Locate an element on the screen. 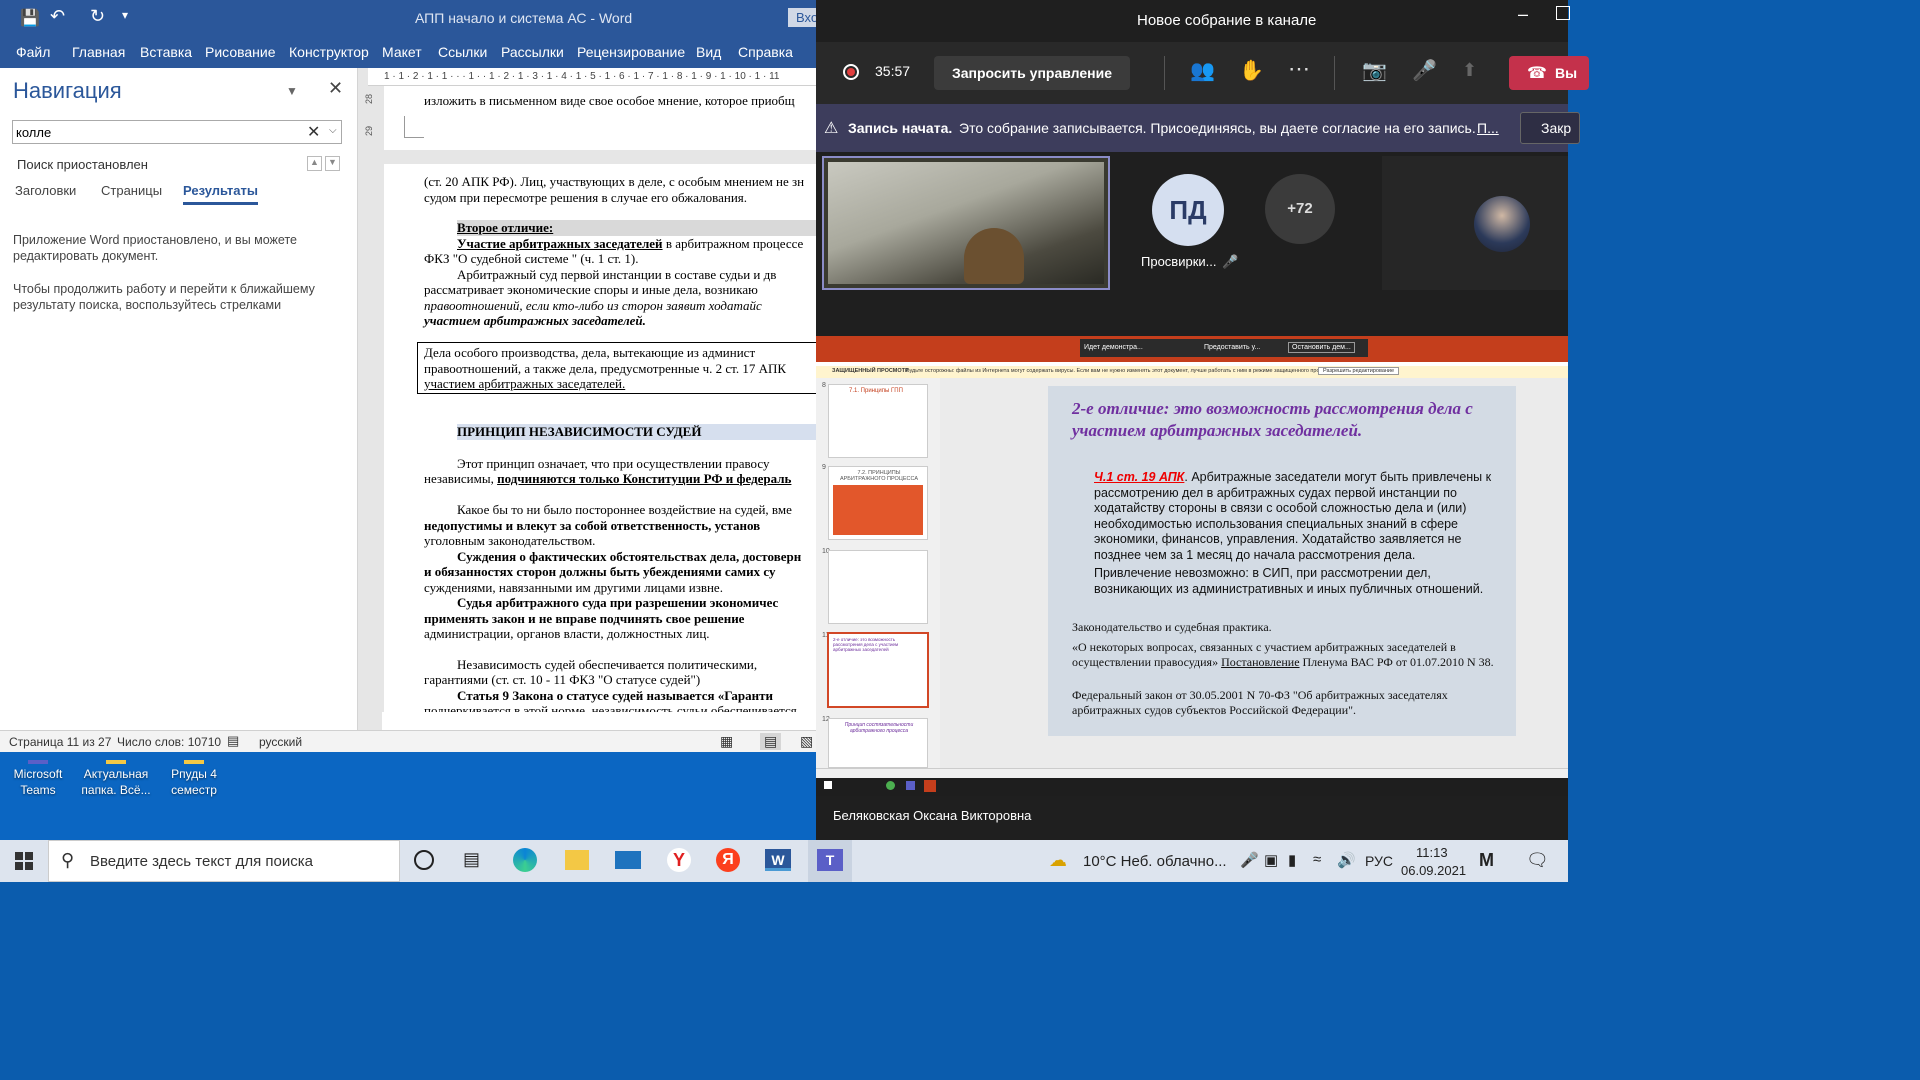 The height and width of the screenshot is (1080, 1920). doc-line: участием арбитражных заседателей. is located at coordinates (535, 320).